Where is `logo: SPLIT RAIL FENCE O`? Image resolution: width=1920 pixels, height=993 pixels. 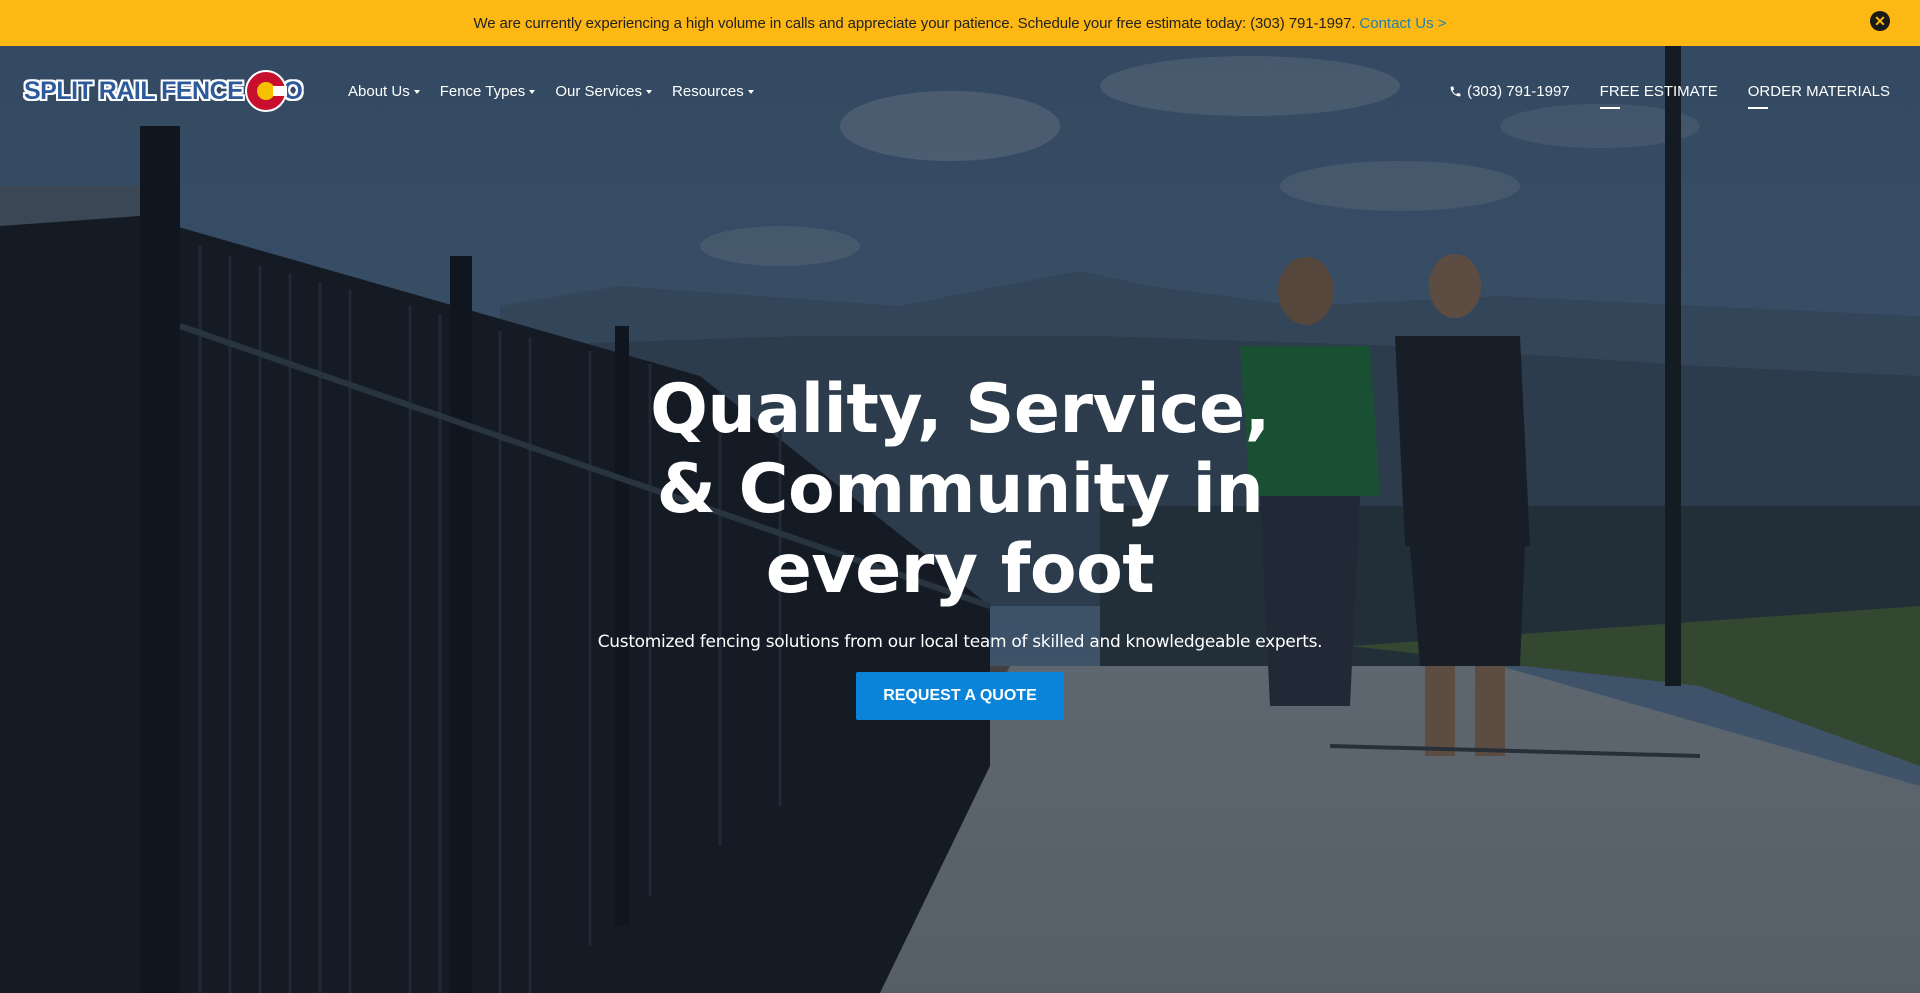 logo: SPLIT RAIL FENCE O is located at coordinates (163, 91).